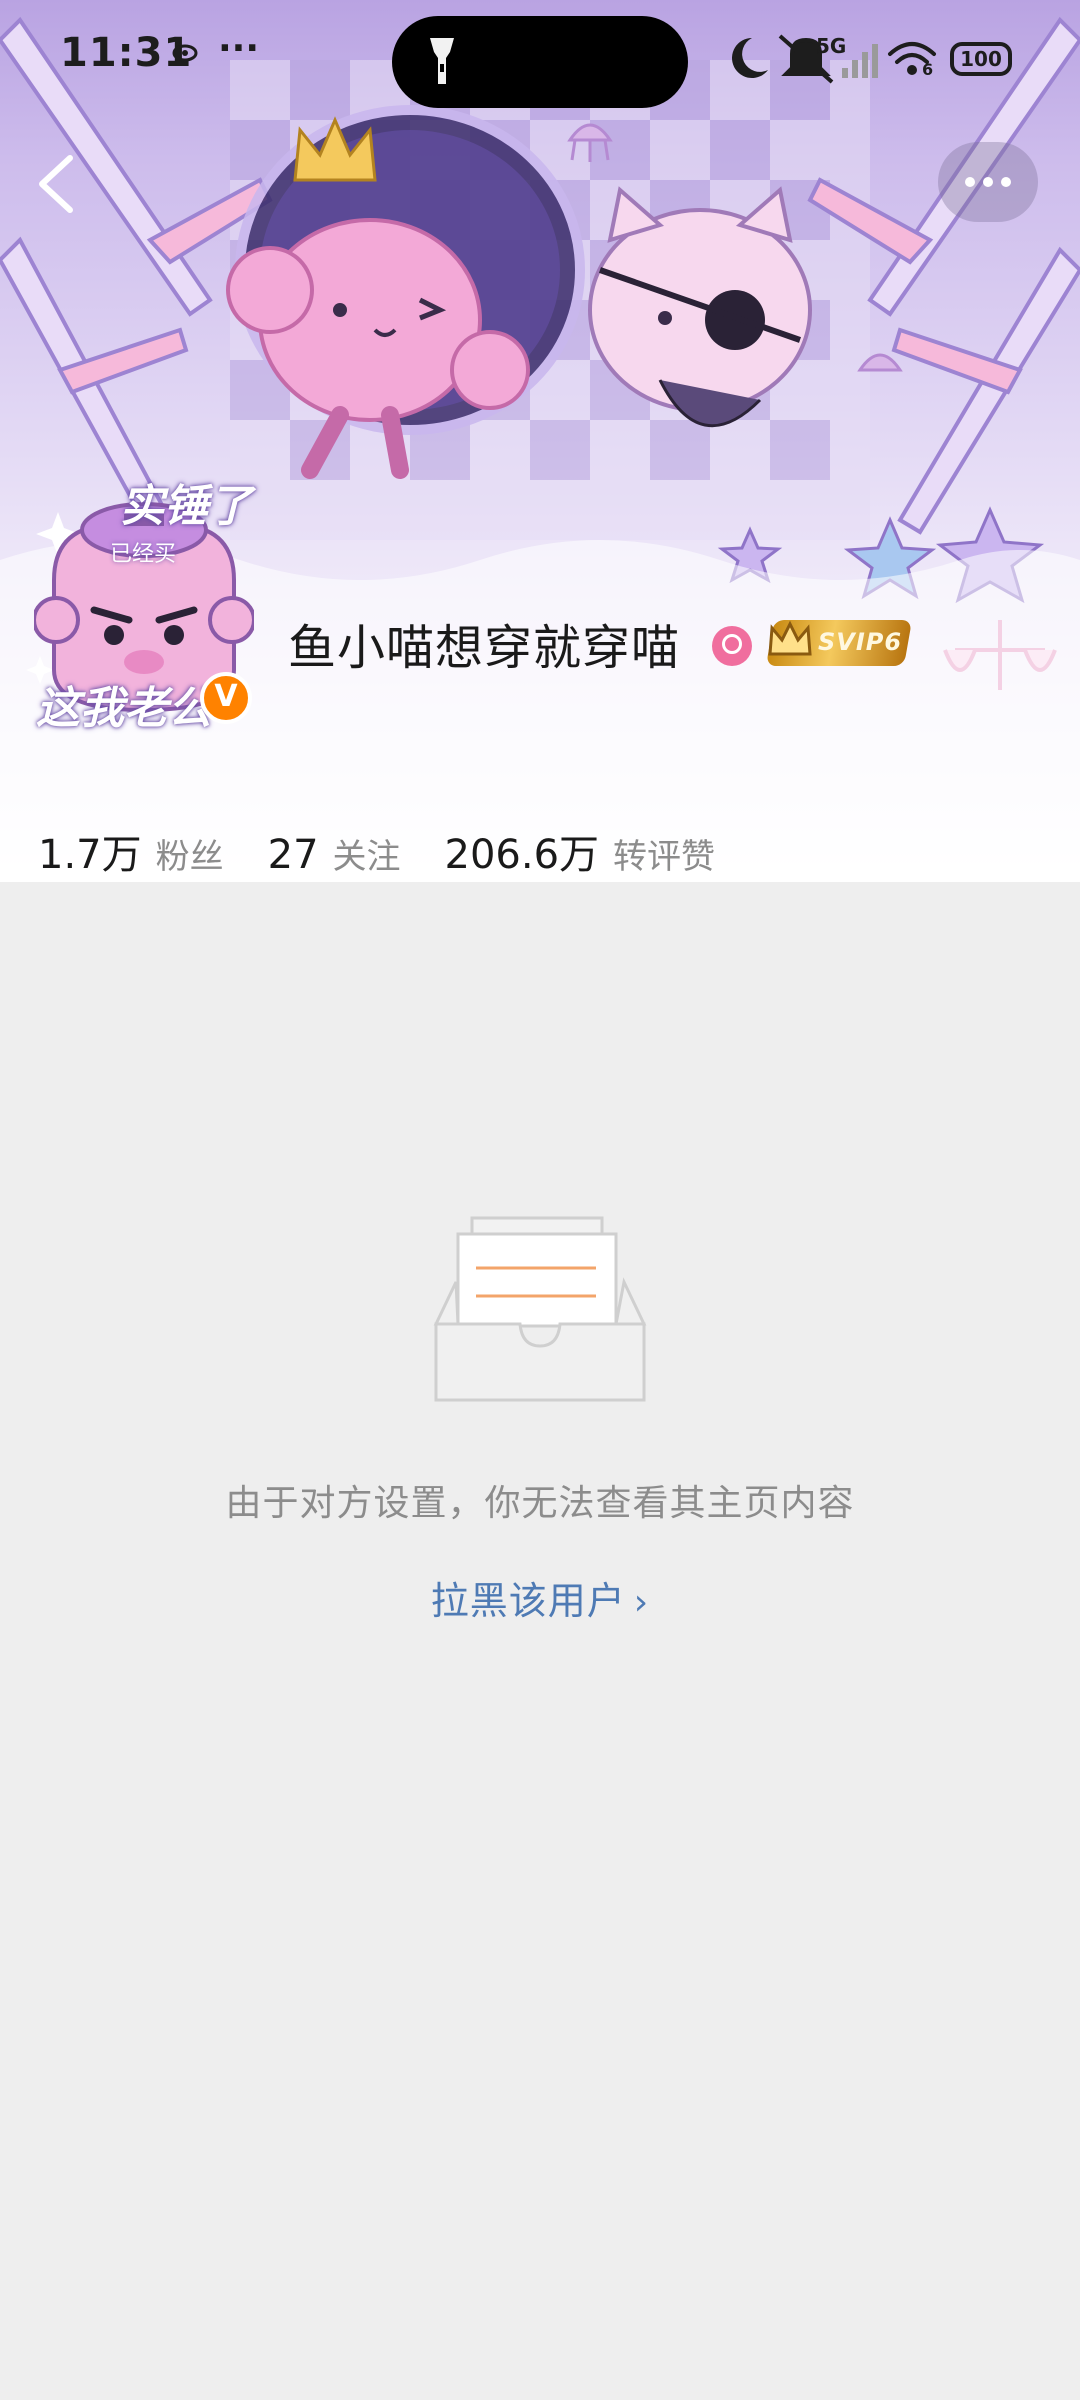 Image resolution: width=1080 pixels, height=2400 pixels. I want to click on wifi-level: 6, so click(928, 69).